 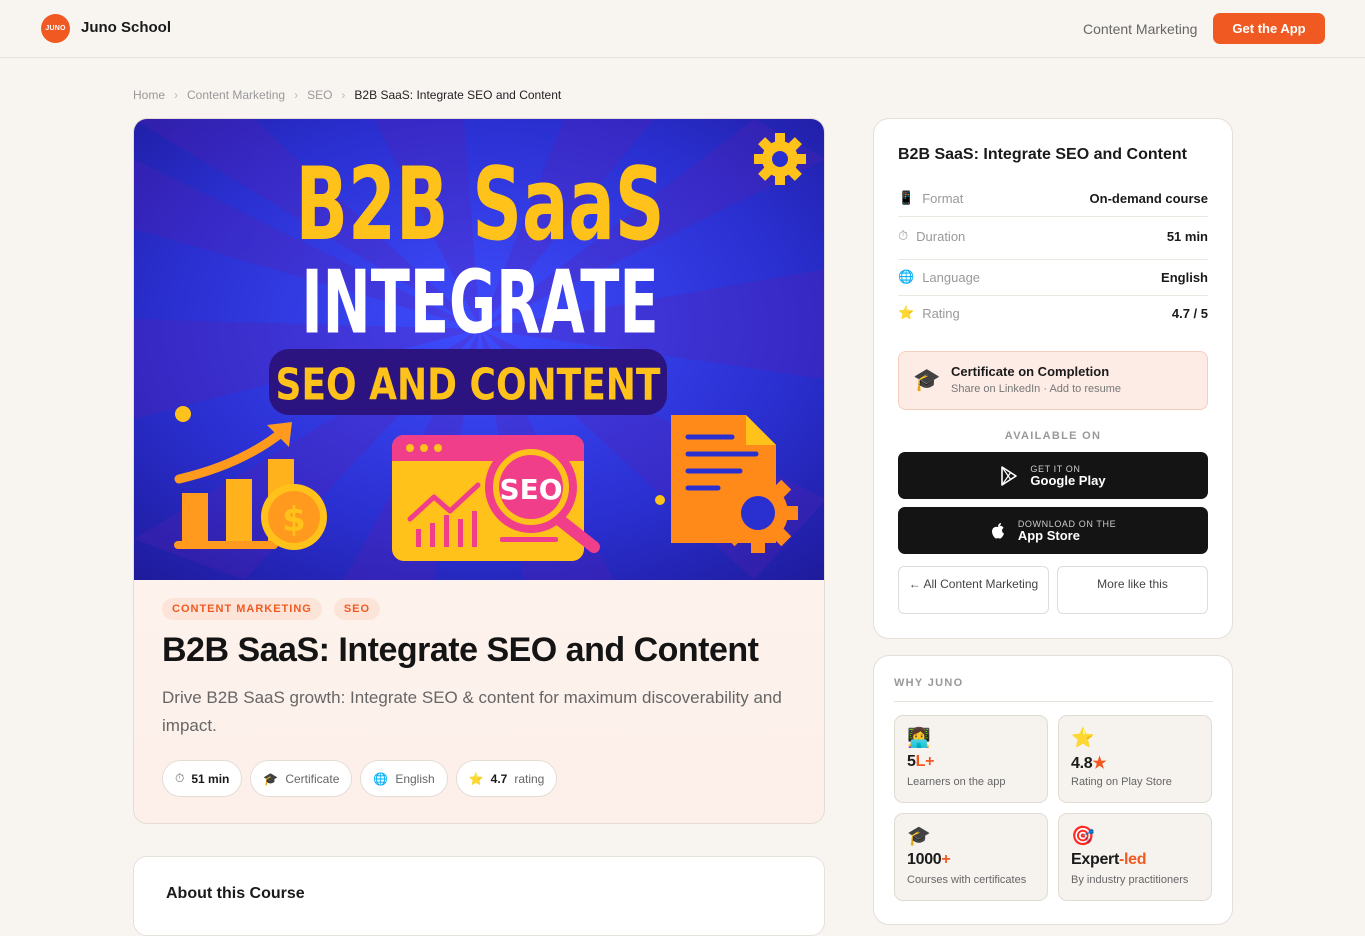 I want to click on brand-name: Juno School, so click(x=126, y=27).